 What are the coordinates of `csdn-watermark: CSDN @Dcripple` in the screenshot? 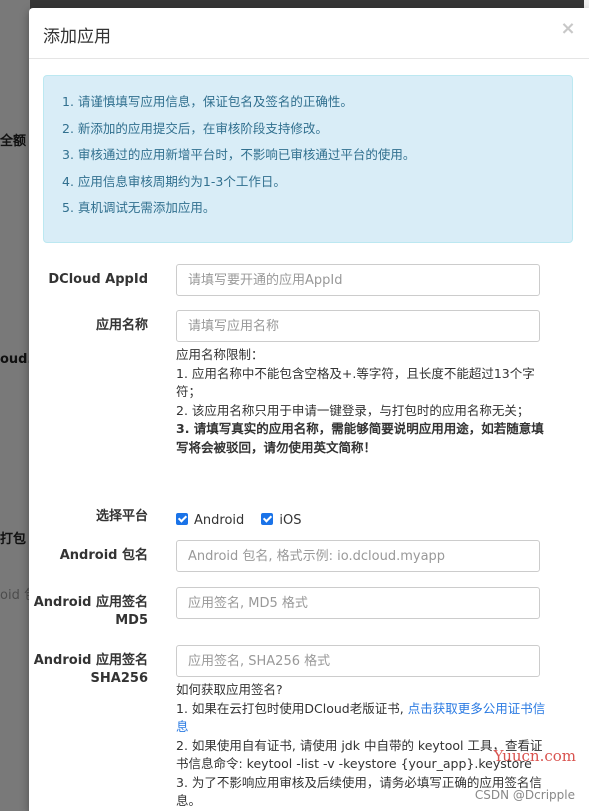 It's located at (524, 795).